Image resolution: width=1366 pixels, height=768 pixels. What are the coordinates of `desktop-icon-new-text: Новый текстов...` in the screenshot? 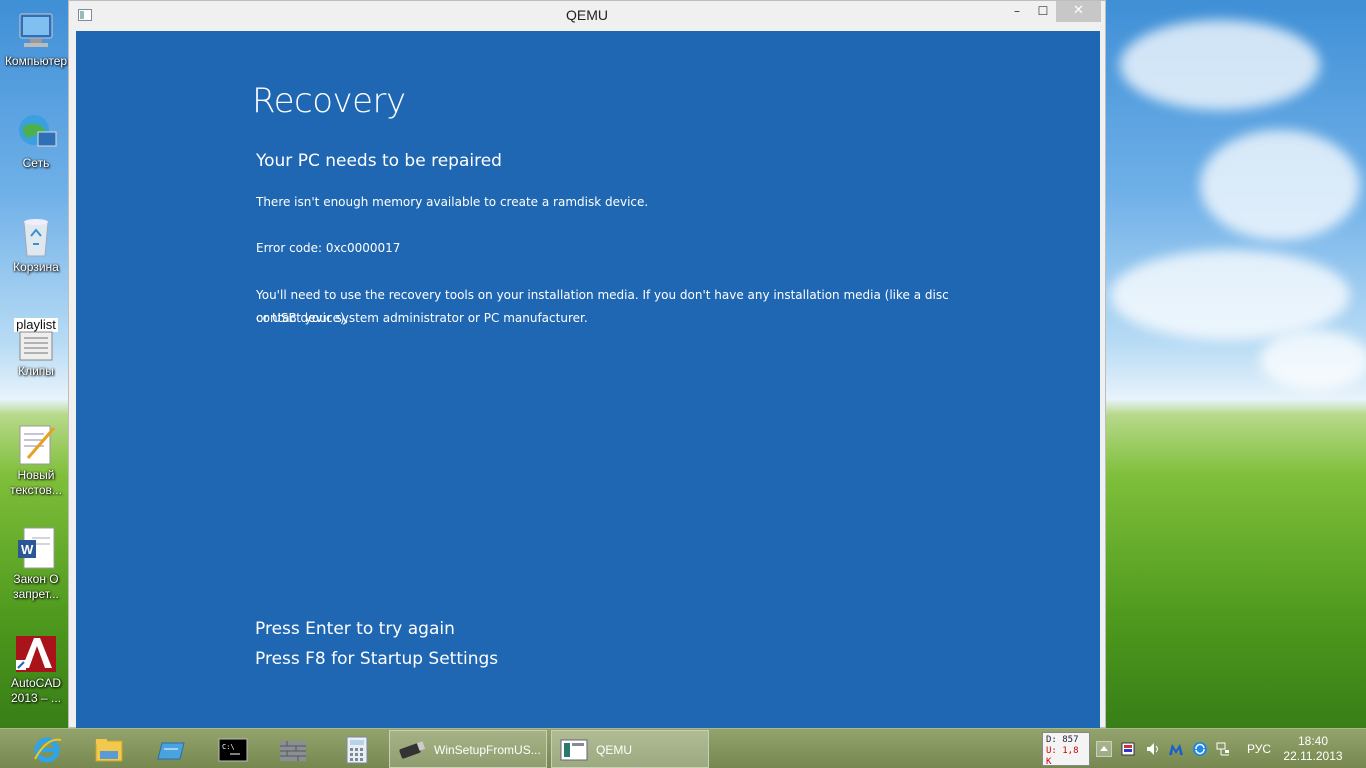 It's located at (36, 460).